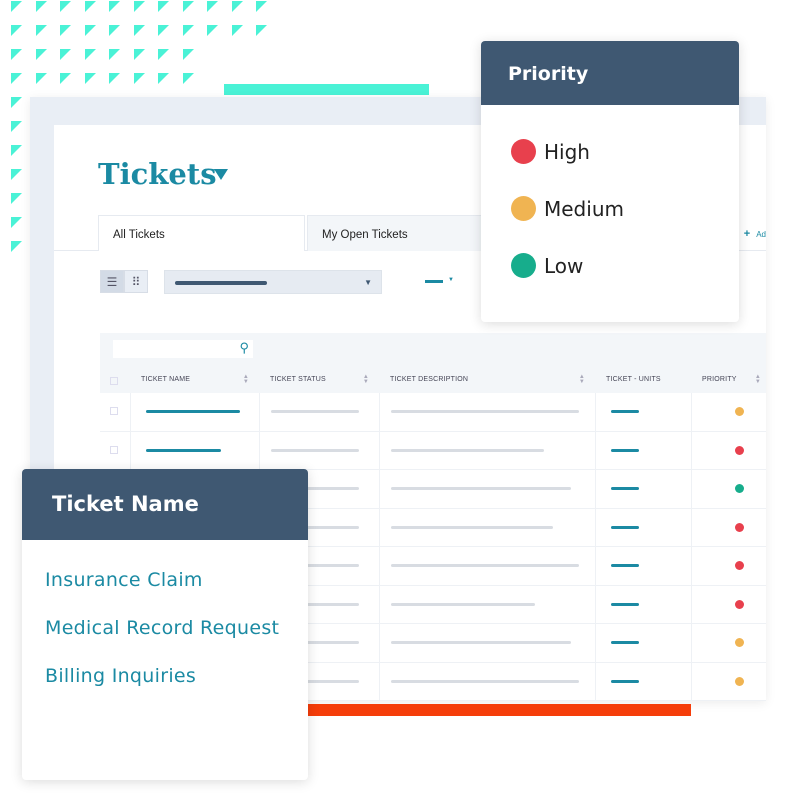 The height and width of the screenshot is (800, 800). Describe the element at coordinates (523, 265) in the screenshot. I see `low-dot-icon` at that location.